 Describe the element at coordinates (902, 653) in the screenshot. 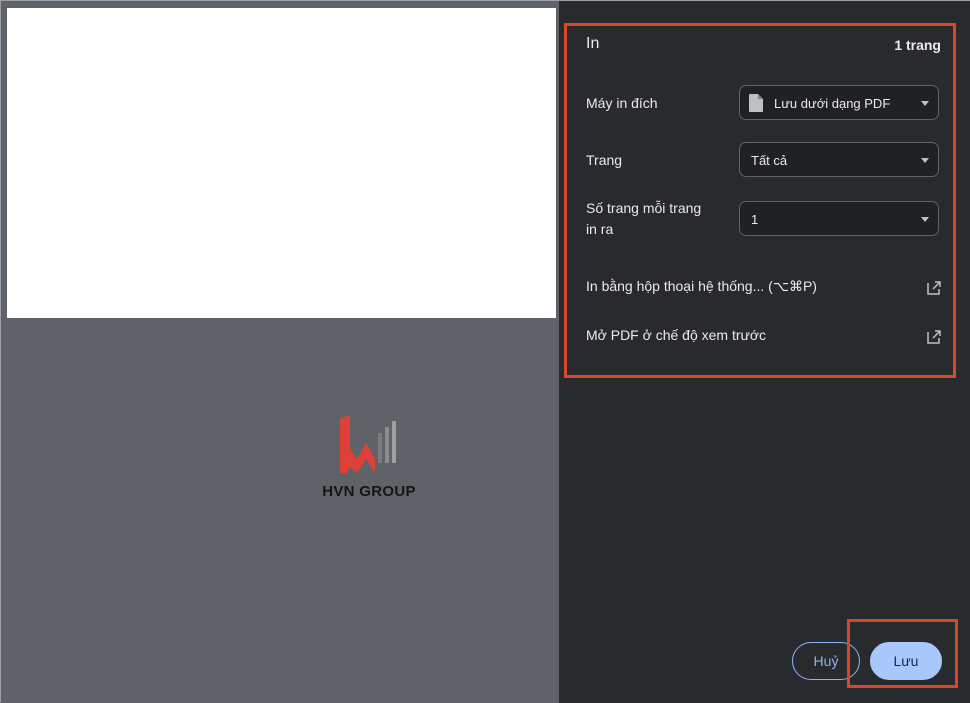

I see `save-highlight-box` at that location.